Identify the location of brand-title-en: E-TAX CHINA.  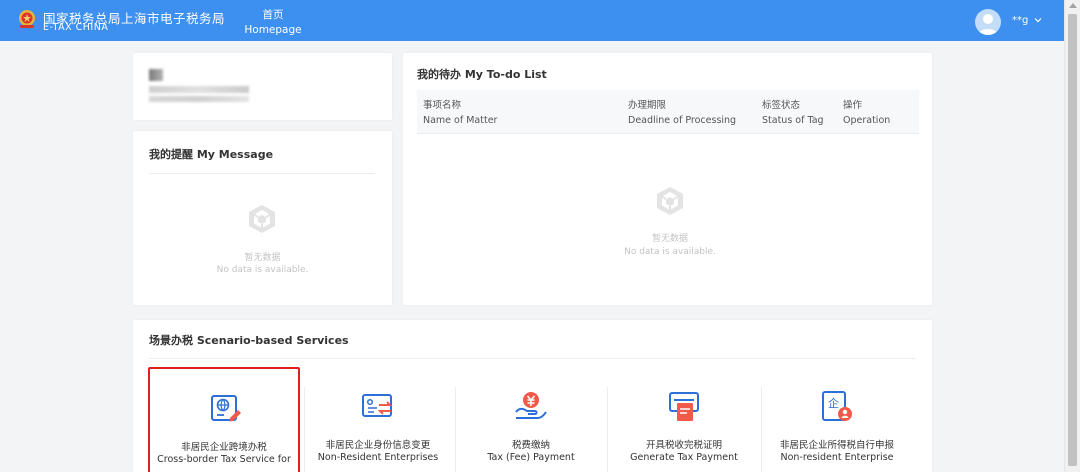
(76, 27).